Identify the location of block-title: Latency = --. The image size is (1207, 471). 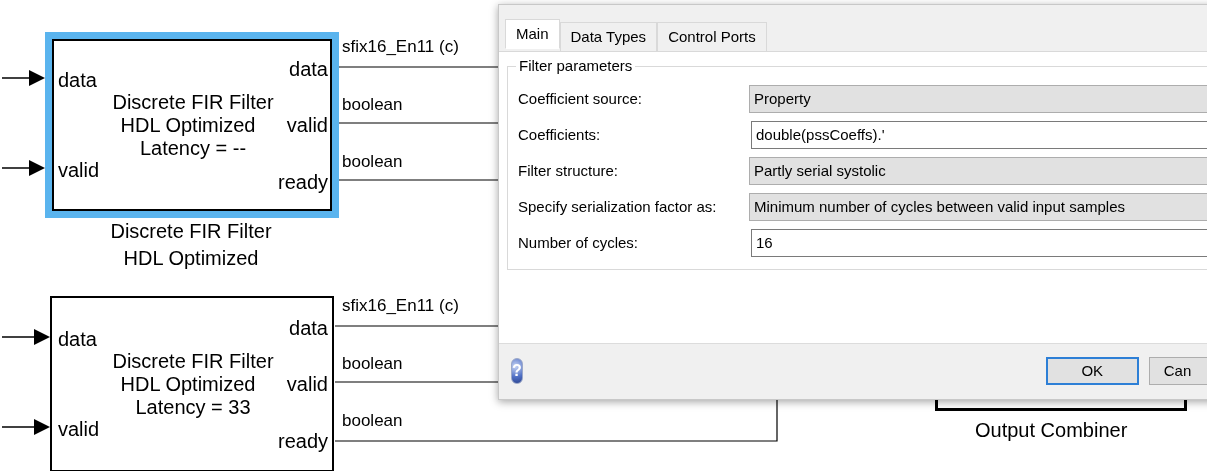
(193, 148).